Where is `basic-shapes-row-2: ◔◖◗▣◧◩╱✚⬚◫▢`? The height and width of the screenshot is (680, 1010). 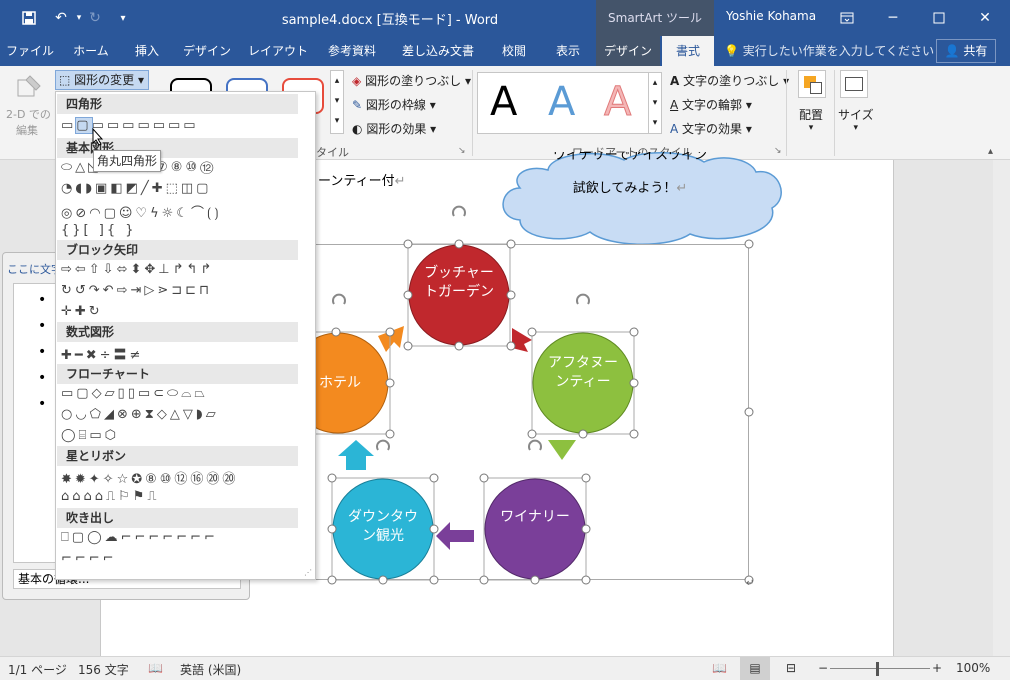
basic-shapes-row-2: ◔◖◗▣◧◩╱✚⬚◫▢ is located at coordinates (136, 188).